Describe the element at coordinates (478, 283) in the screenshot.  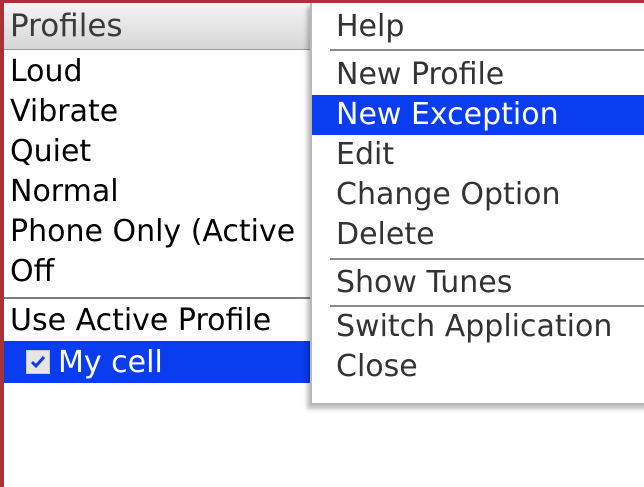
I see `menu-item-show-tunes: Show Tunes` at that location.